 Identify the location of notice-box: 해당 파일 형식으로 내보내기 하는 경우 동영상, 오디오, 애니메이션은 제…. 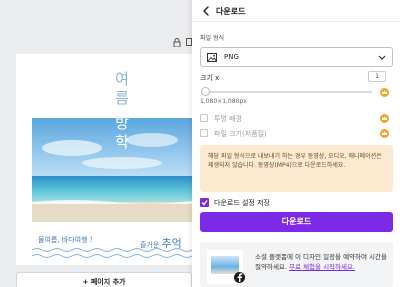
(296, 168).